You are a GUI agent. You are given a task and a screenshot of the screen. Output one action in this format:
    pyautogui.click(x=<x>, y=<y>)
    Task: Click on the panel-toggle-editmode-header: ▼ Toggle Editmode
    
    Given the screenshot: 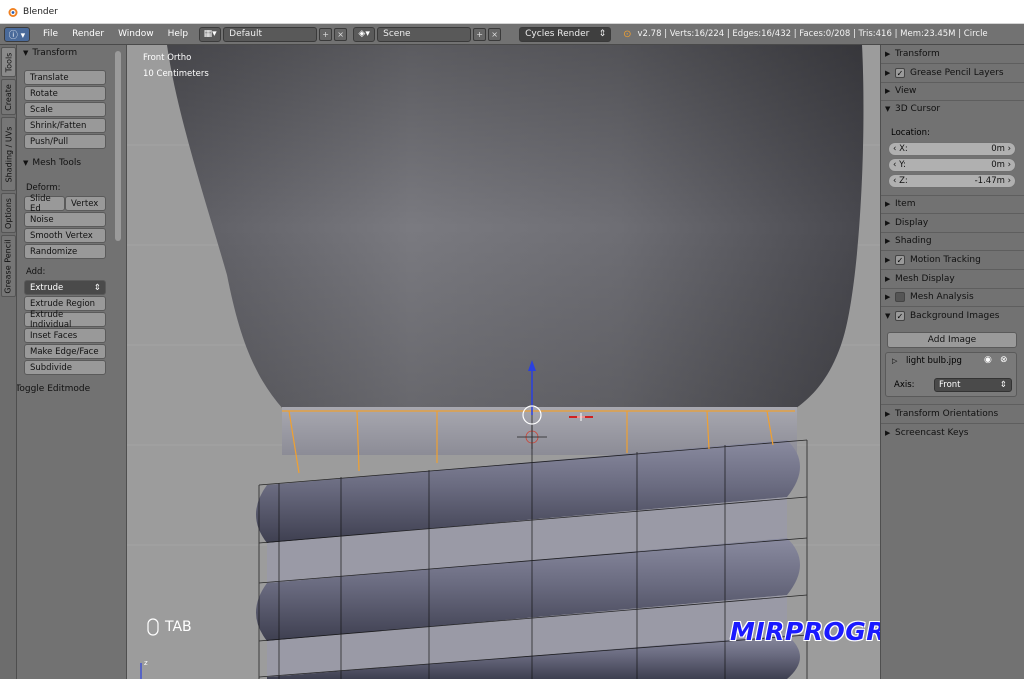 What is the action you would take?
    pyautogui.click(x=53, y=389)
    